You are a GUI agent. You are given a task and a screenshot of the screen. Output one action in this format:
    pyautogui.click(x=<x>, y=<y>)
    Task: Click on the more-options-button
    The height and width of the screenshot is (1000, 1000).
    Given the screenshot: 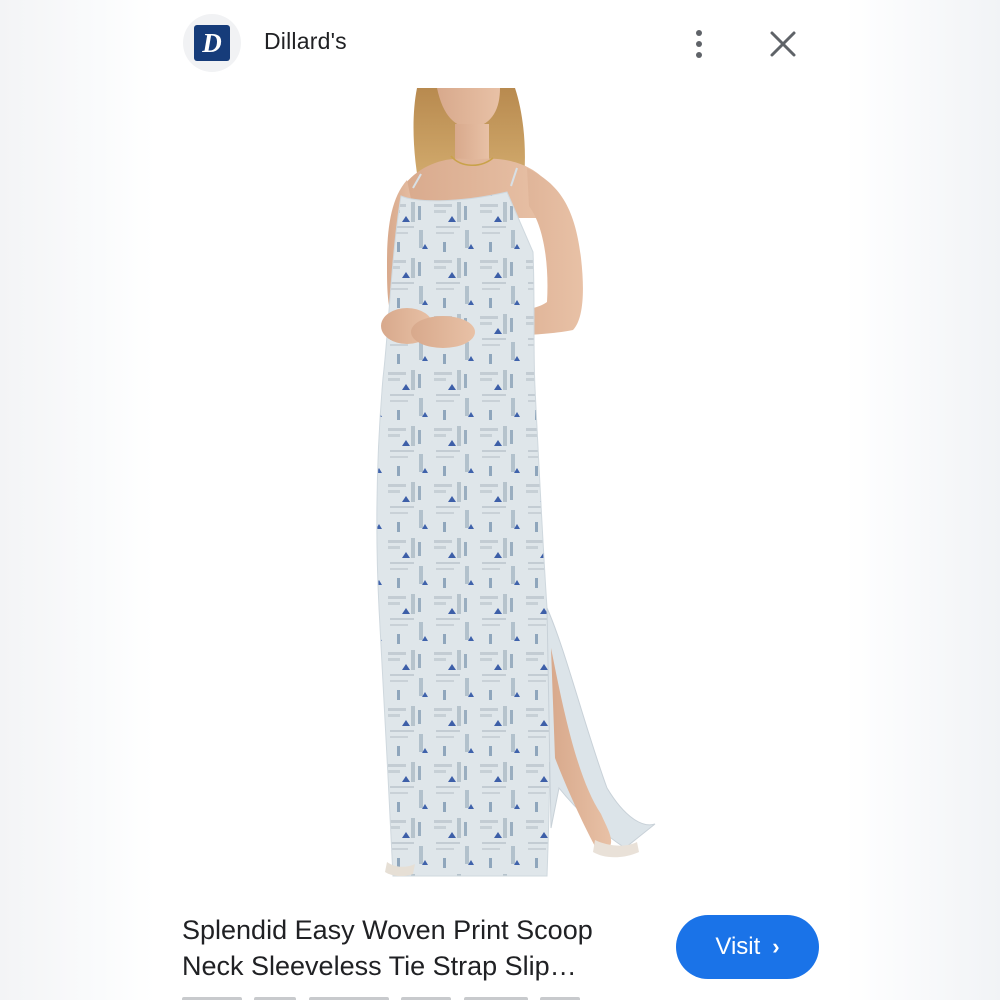 What is the action you would take?
    pyautogui.click(x=699, y=44)
    